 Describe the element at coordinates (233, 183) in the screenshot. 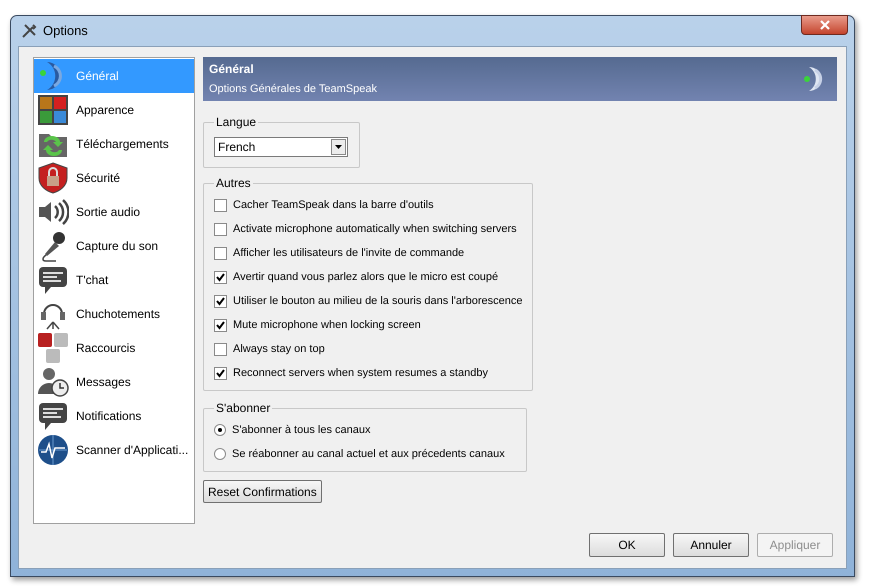

I see `group-title: Autres` at that location.